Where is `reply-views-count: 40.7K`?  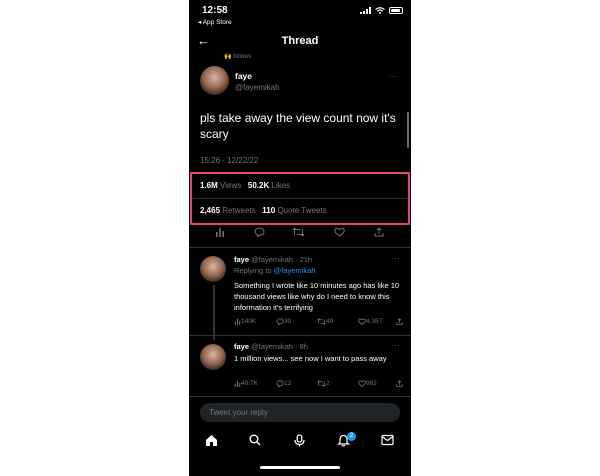 reply-views-count: 40.7K is located at coordinates (249, 383).